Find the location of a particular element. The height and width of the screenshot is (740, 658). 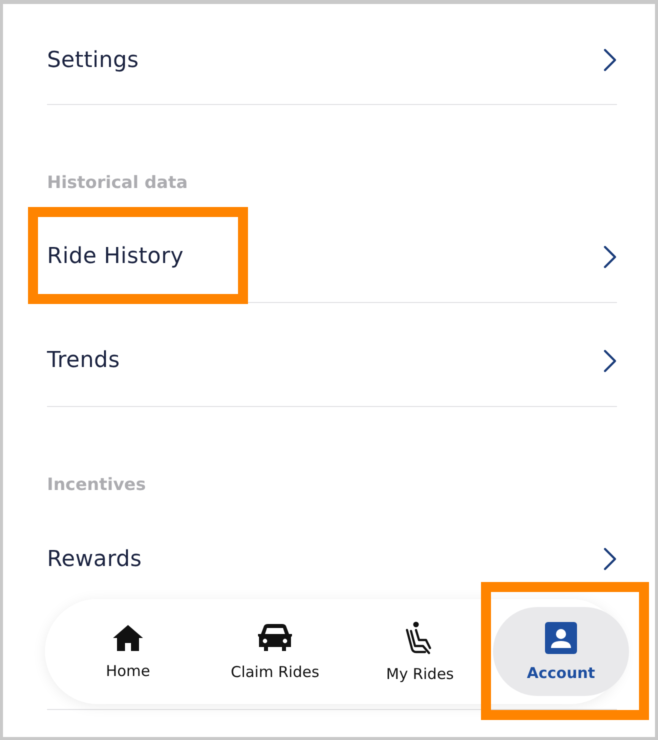

menu-item: Settings is located at coordinates (332, 54).